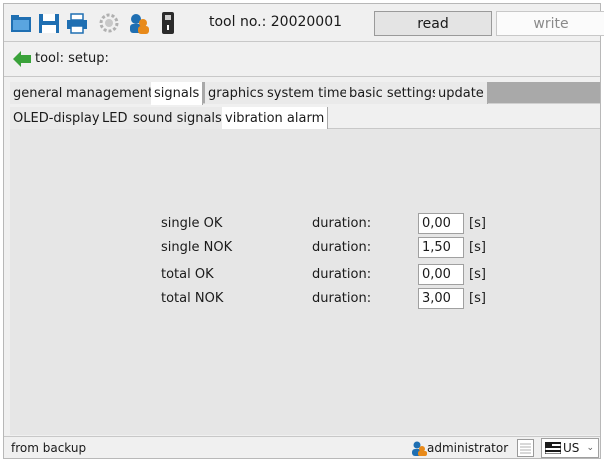 The image size is (604, 460). I want to click on save-icon, so click(49, 23).